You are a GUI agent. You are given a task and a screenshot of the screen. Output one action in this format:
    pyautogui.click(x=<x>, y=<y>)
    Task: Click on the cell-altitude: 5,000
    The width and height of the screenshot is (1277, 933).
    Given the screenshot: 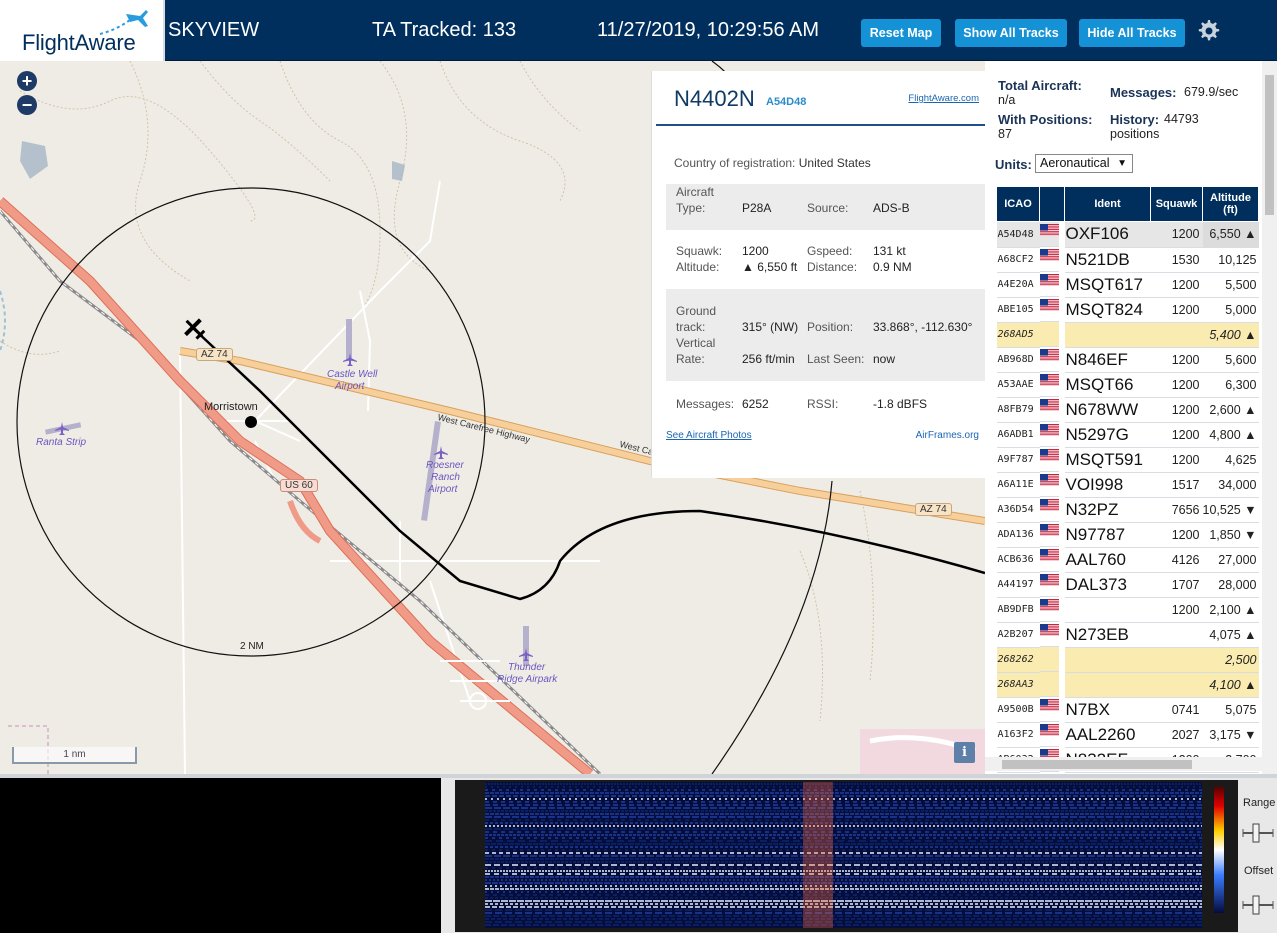 What is the action you would take?
    pyautogui.click(x=1230, y=310)
    